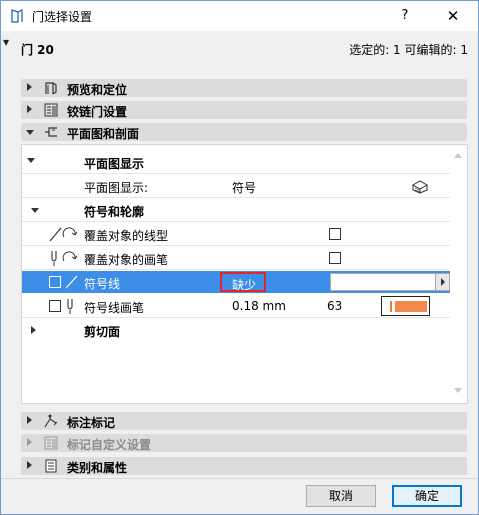  I want to click on group-label: 剪切面, so click(102, 332).